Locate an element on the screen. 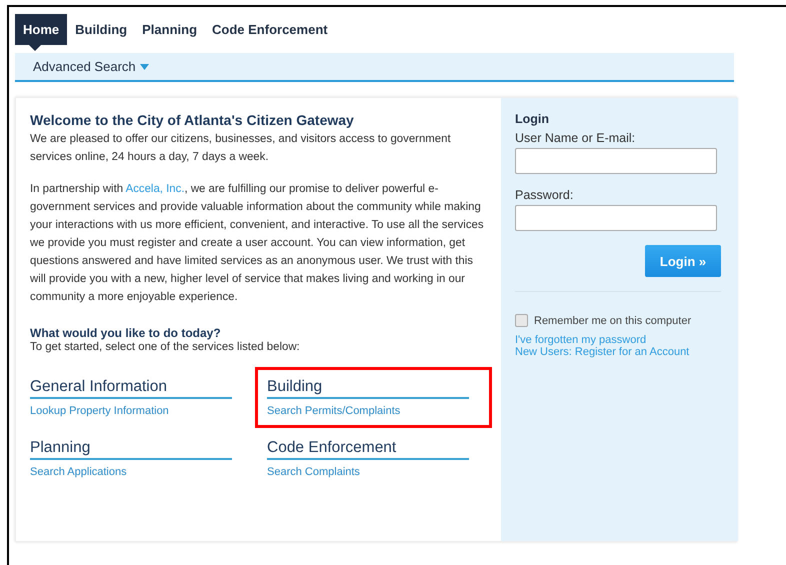 The width and height of the screenshot is (786, 565). field-label: Password: is located at coordinates (544, 195).